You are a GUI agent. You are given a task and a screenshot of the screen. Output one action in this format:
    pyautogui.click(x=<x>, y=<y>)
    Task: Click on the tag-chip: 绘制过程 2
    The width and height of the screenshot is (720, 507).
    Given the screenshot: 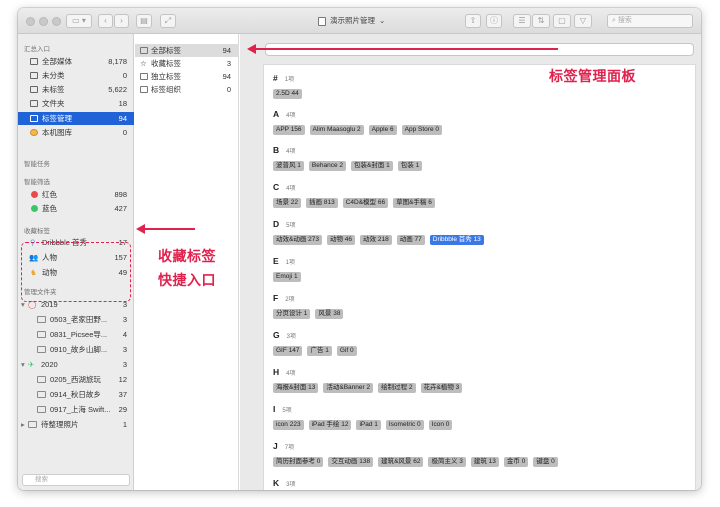 What is the action you would take?
    pyautogui.click(x=397, y=388)
    